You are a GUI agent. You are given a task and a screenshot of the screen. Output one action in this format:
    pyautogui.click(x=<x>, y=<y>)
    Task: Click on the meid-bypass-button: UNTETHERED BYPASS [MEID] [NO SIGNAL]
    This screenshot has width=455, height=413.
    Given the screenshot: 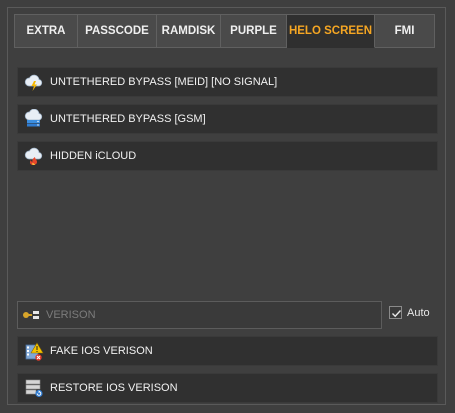 What is the action you would take?
    pyautogui.click(x=227, y=82)
    